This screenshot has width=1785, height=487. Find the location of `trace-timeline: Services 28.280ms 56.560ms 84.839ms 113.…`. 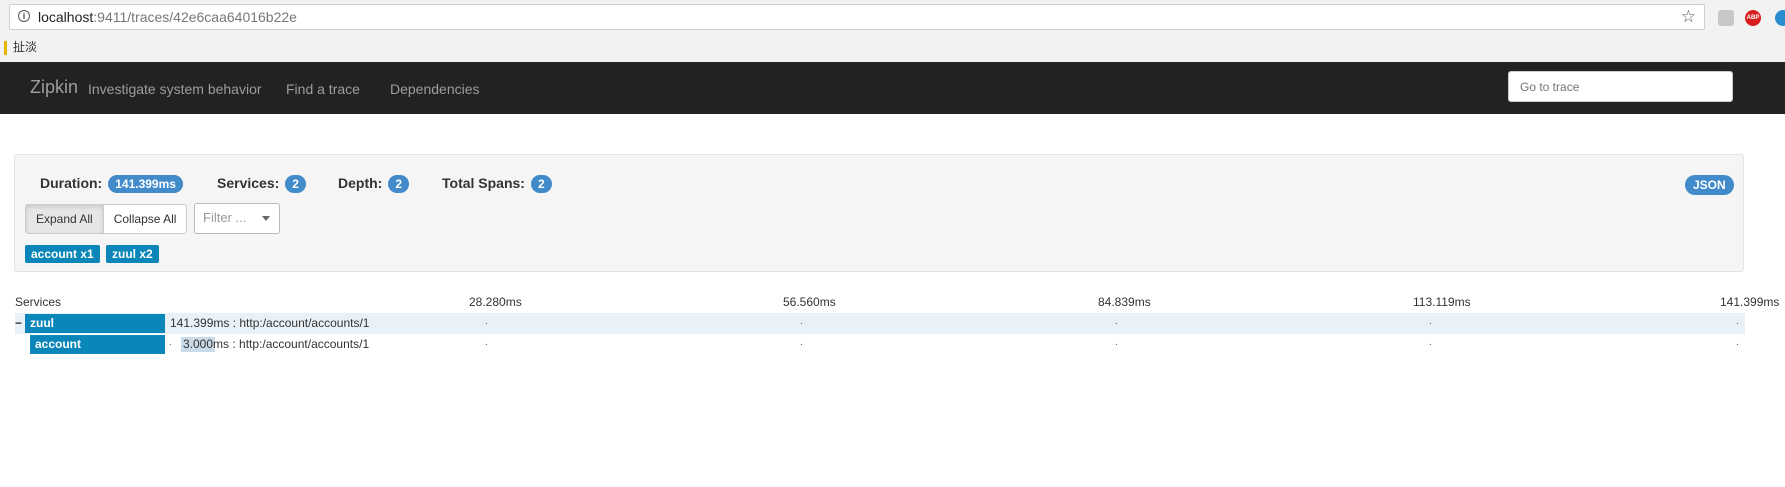

trace-timeline: Services 28.280ms 56.560ms 84.839ms 113.… is located at coordinates (900, 328).